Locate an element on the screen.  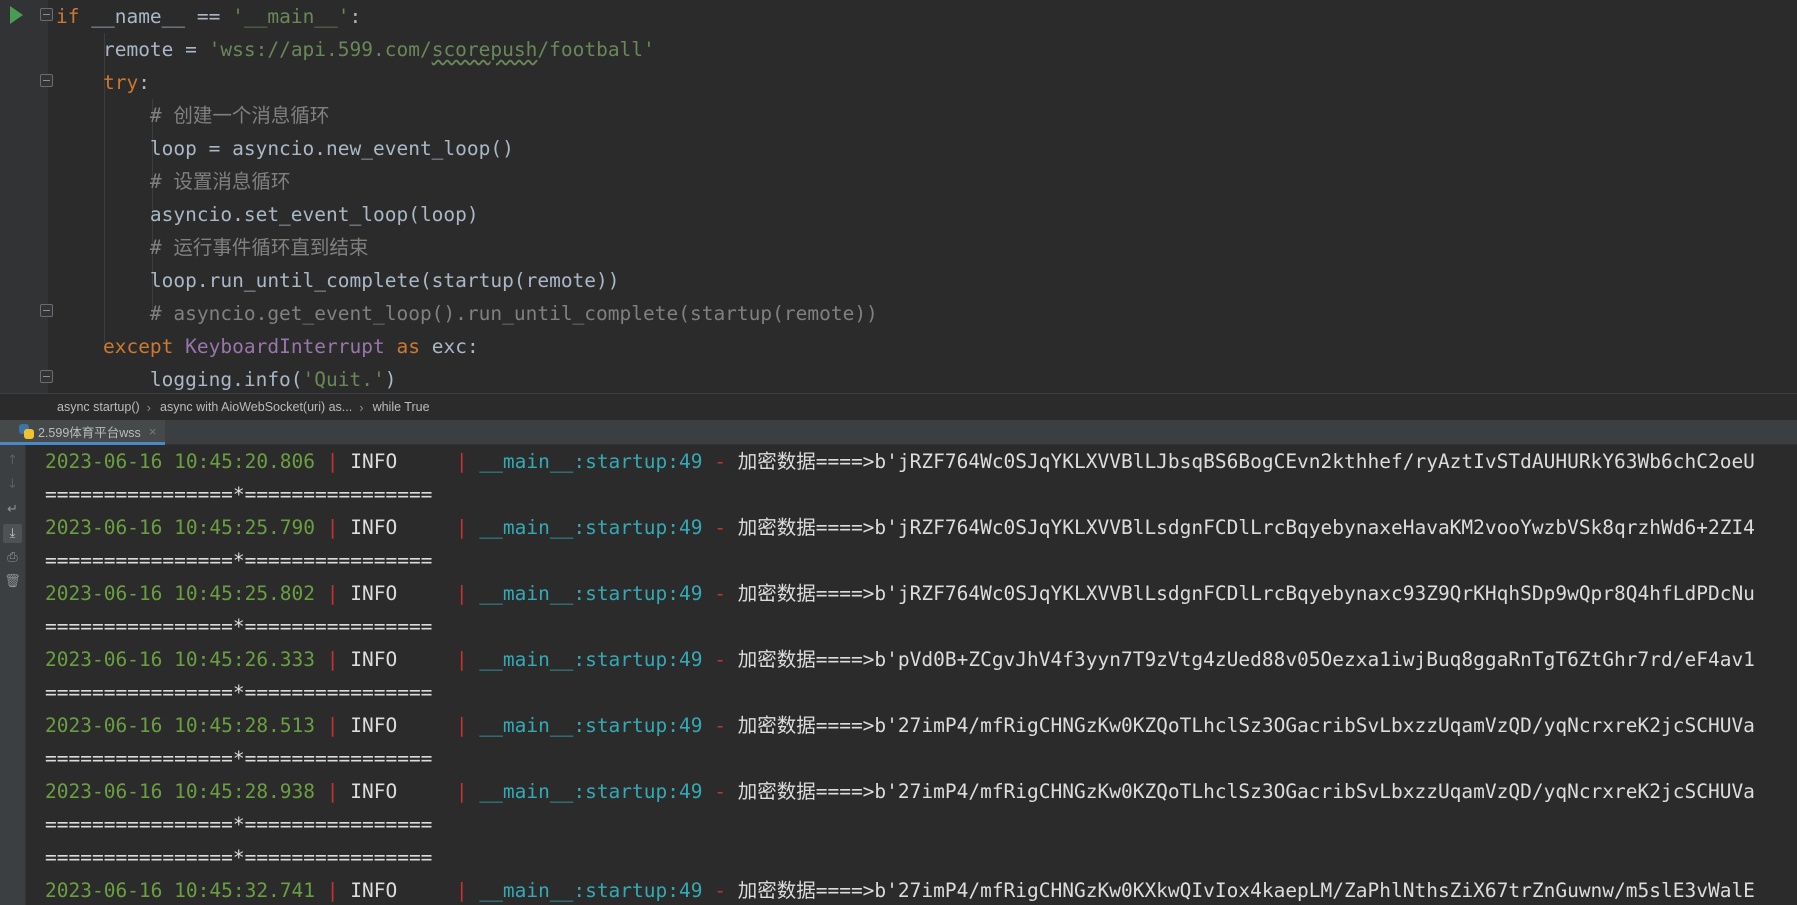
soft-wrap-icon: ↵ is located at coordinates (12, 509).